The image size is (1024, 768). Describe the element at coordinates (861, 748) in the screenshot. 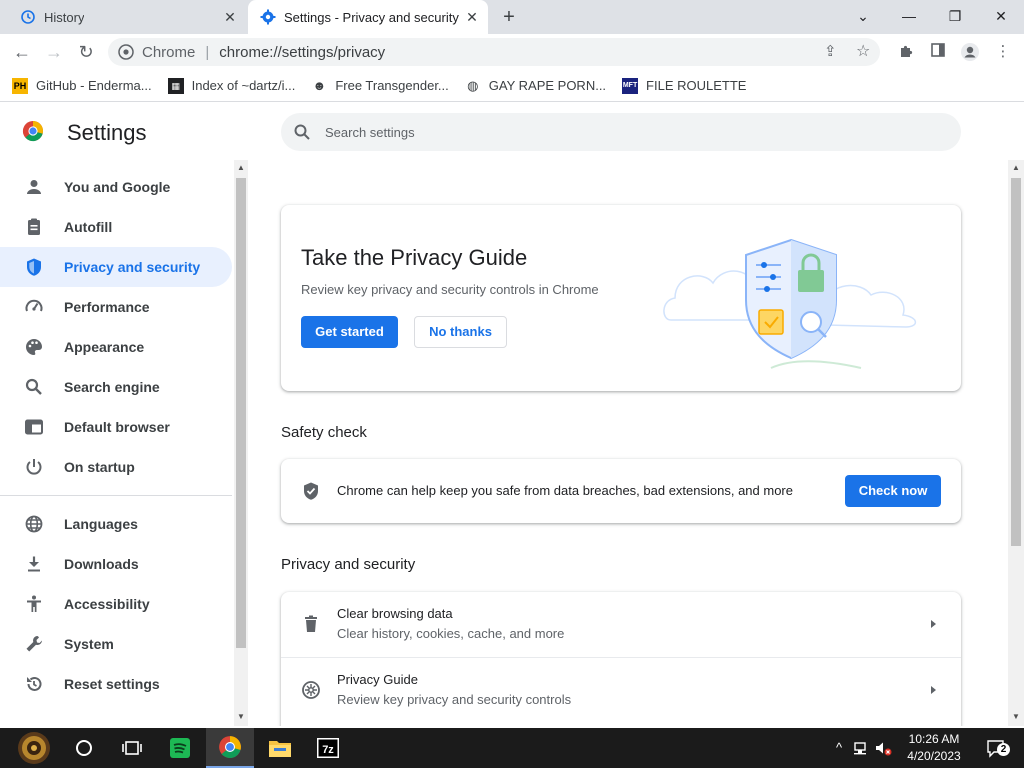

I see `network-icon` at that location.